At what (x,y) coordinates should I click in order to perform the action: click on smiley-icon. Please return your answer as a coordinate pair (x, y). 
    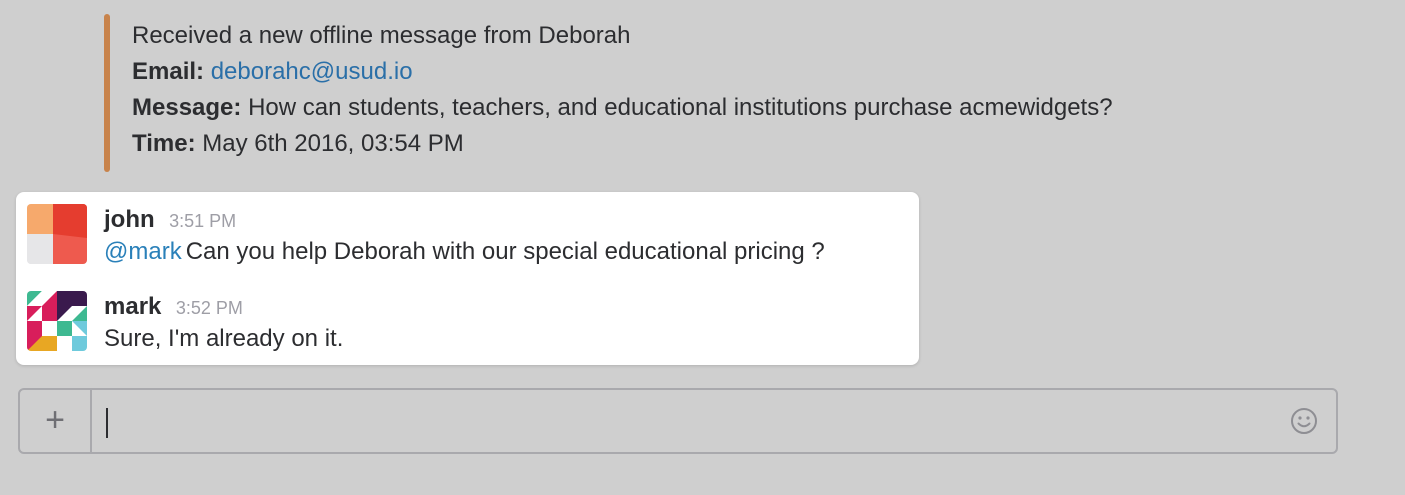
    Looking at the image, I should click on (1304, 421).